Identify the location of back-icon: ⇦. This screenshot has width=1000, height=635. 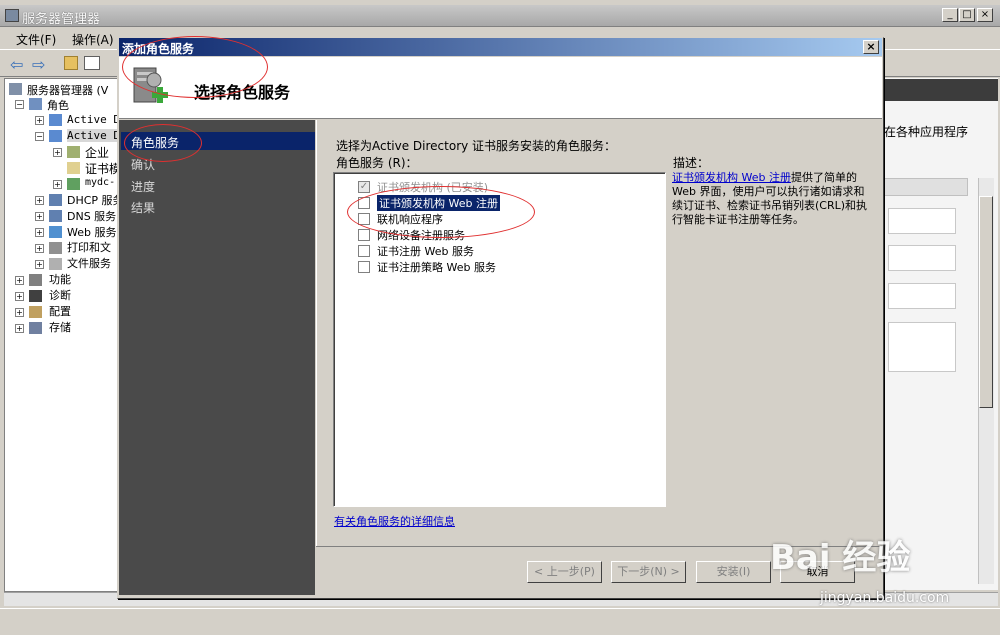
(16, 64).